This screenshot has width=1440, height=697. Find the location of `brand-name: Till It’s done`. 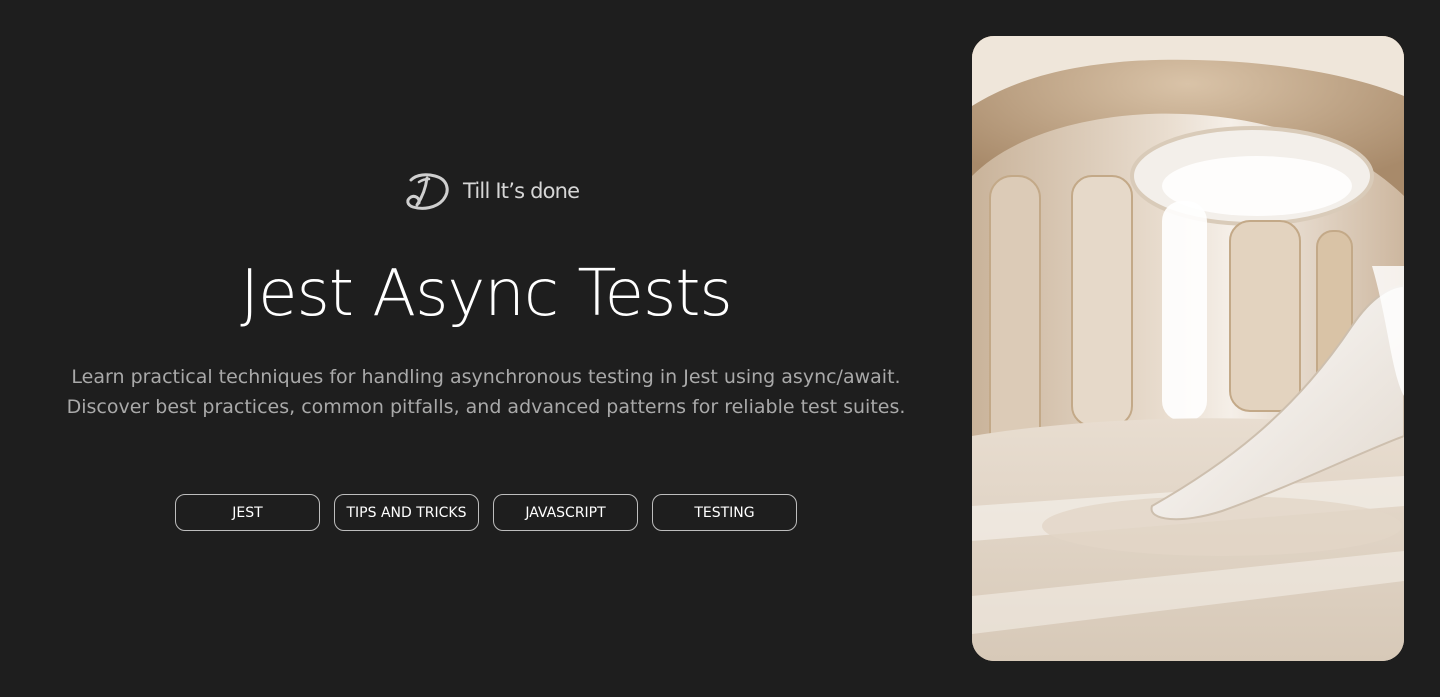

brand-name: Till It’s done is located at coordinates (521, 191).